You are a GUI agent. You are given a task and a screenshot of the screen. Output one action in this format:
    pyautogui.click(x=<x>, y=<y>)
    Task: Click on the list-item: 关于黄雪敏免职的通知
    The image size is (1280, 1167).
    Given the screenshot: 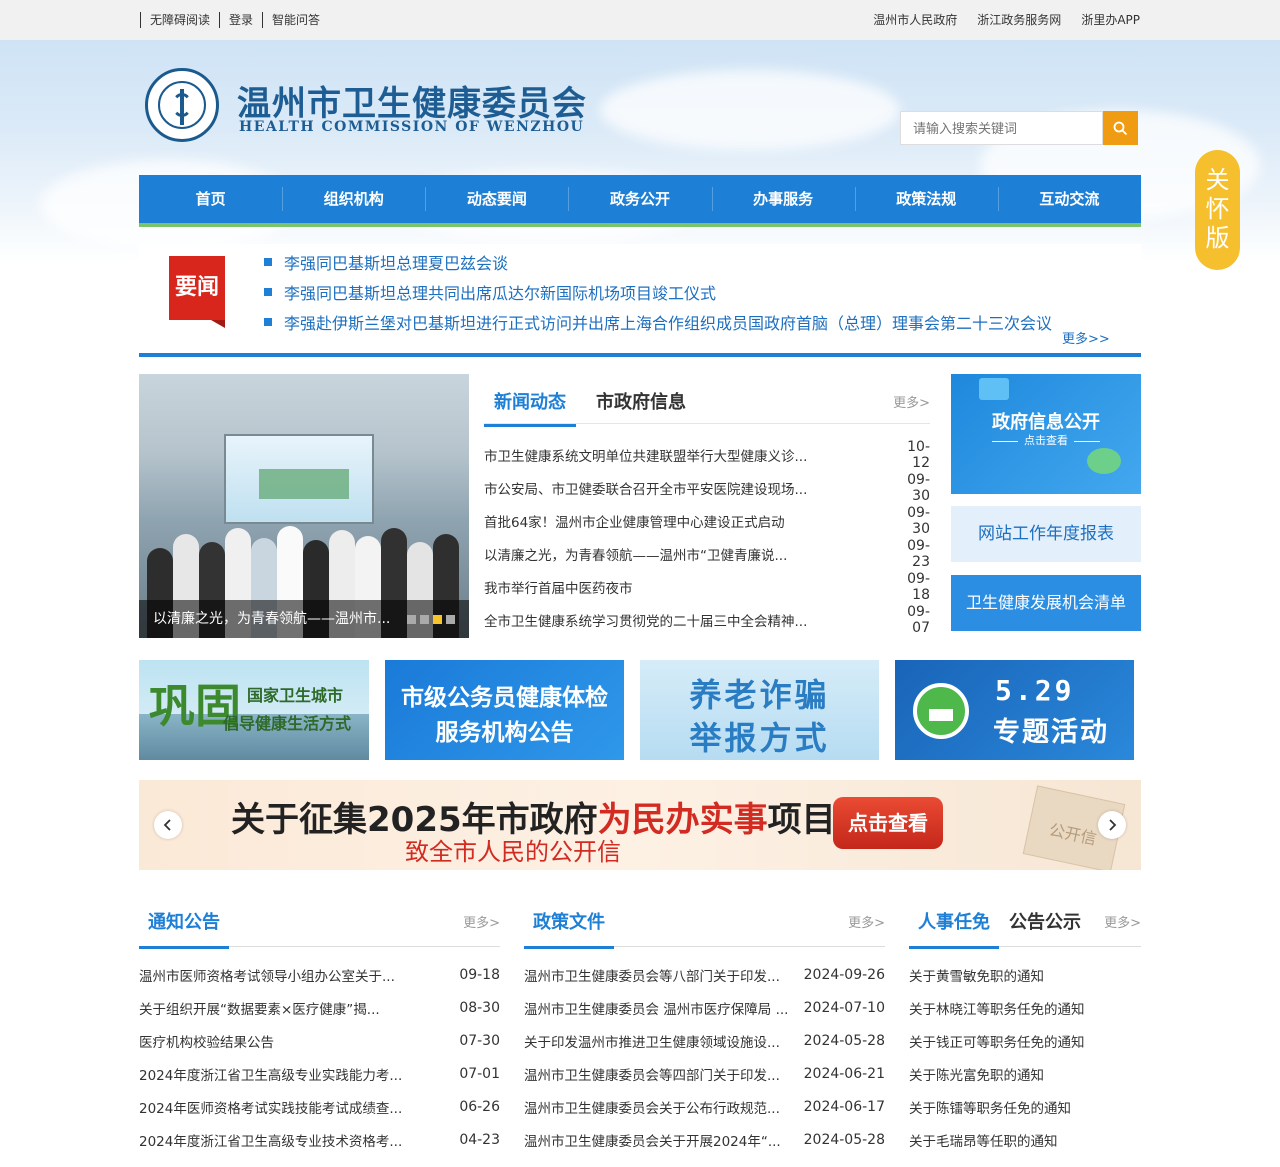 What is the action you would take?
    pyautogui.click(x=1025, y=974)
    